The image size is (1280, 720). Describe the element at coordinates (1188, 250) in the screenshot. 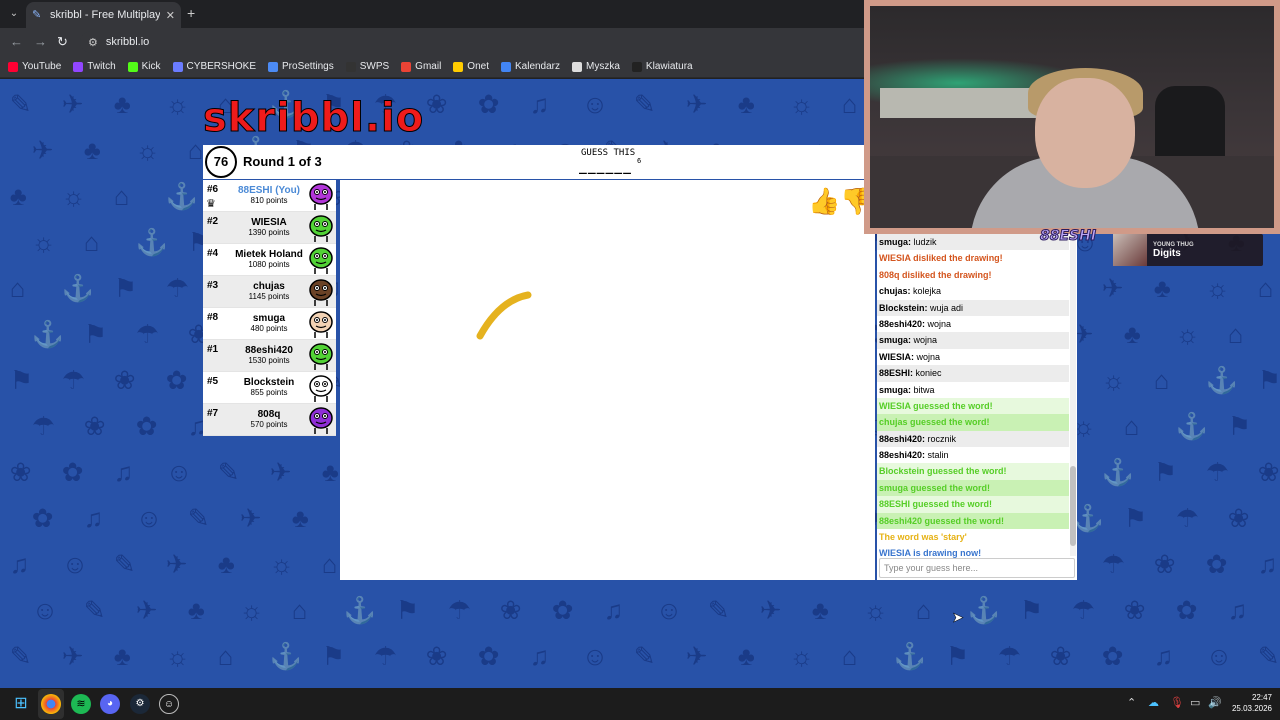

I see `now-playing-widget: YOUNG THUG Digits` at that location.